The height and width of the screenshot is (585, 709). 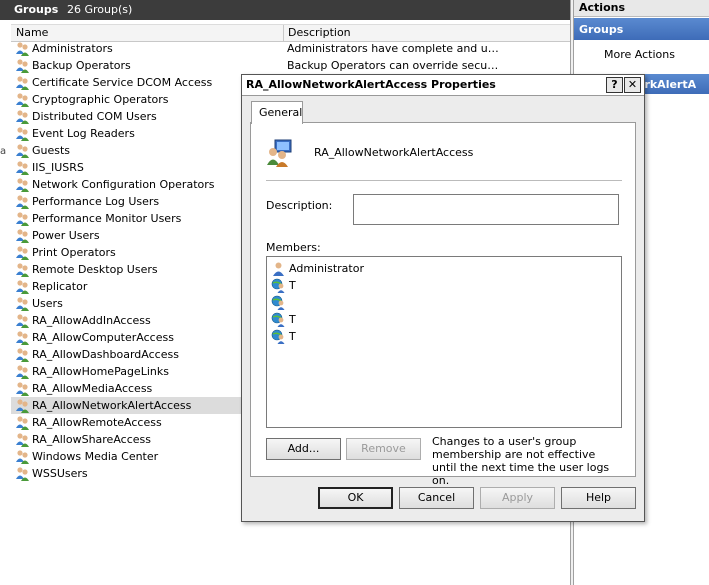 What do you see at coordinates (283, 33) in the screenshot?
I see `column-separator` at bounding box center [283, 33].